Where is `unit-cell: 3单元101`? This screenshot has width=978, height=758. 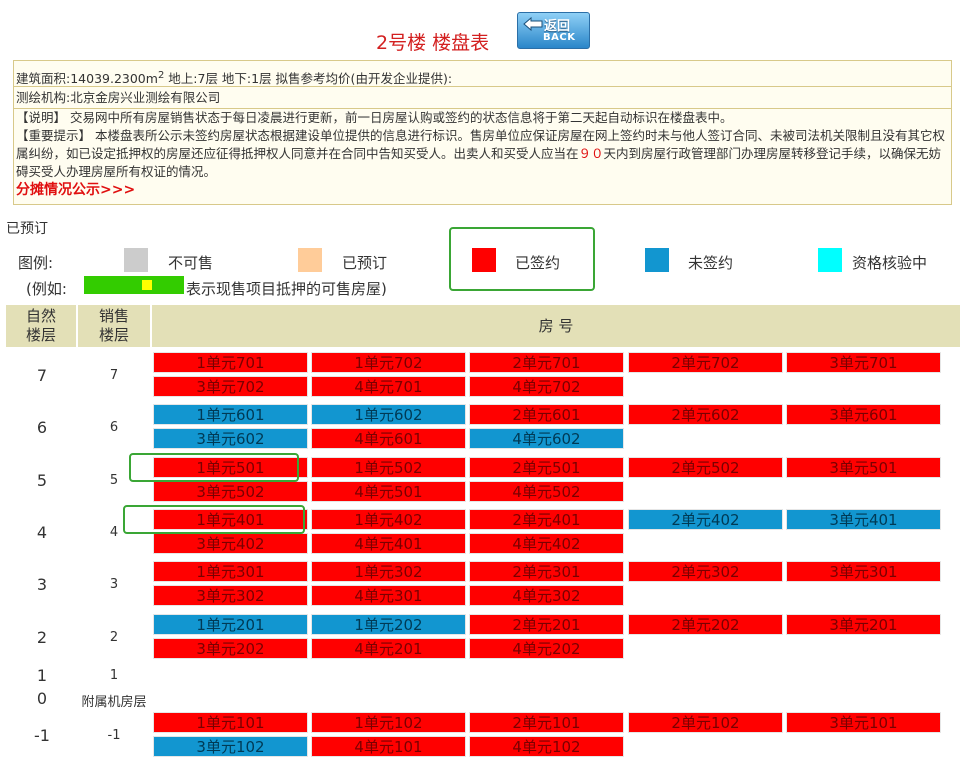
unit-cell: 3单元101 is located at coordinates (863, 722).